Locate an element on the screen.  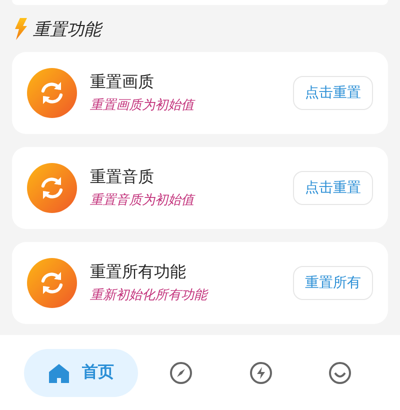
item-subtitle: 重置画质为初始值 is located at coordinates (143, 105).